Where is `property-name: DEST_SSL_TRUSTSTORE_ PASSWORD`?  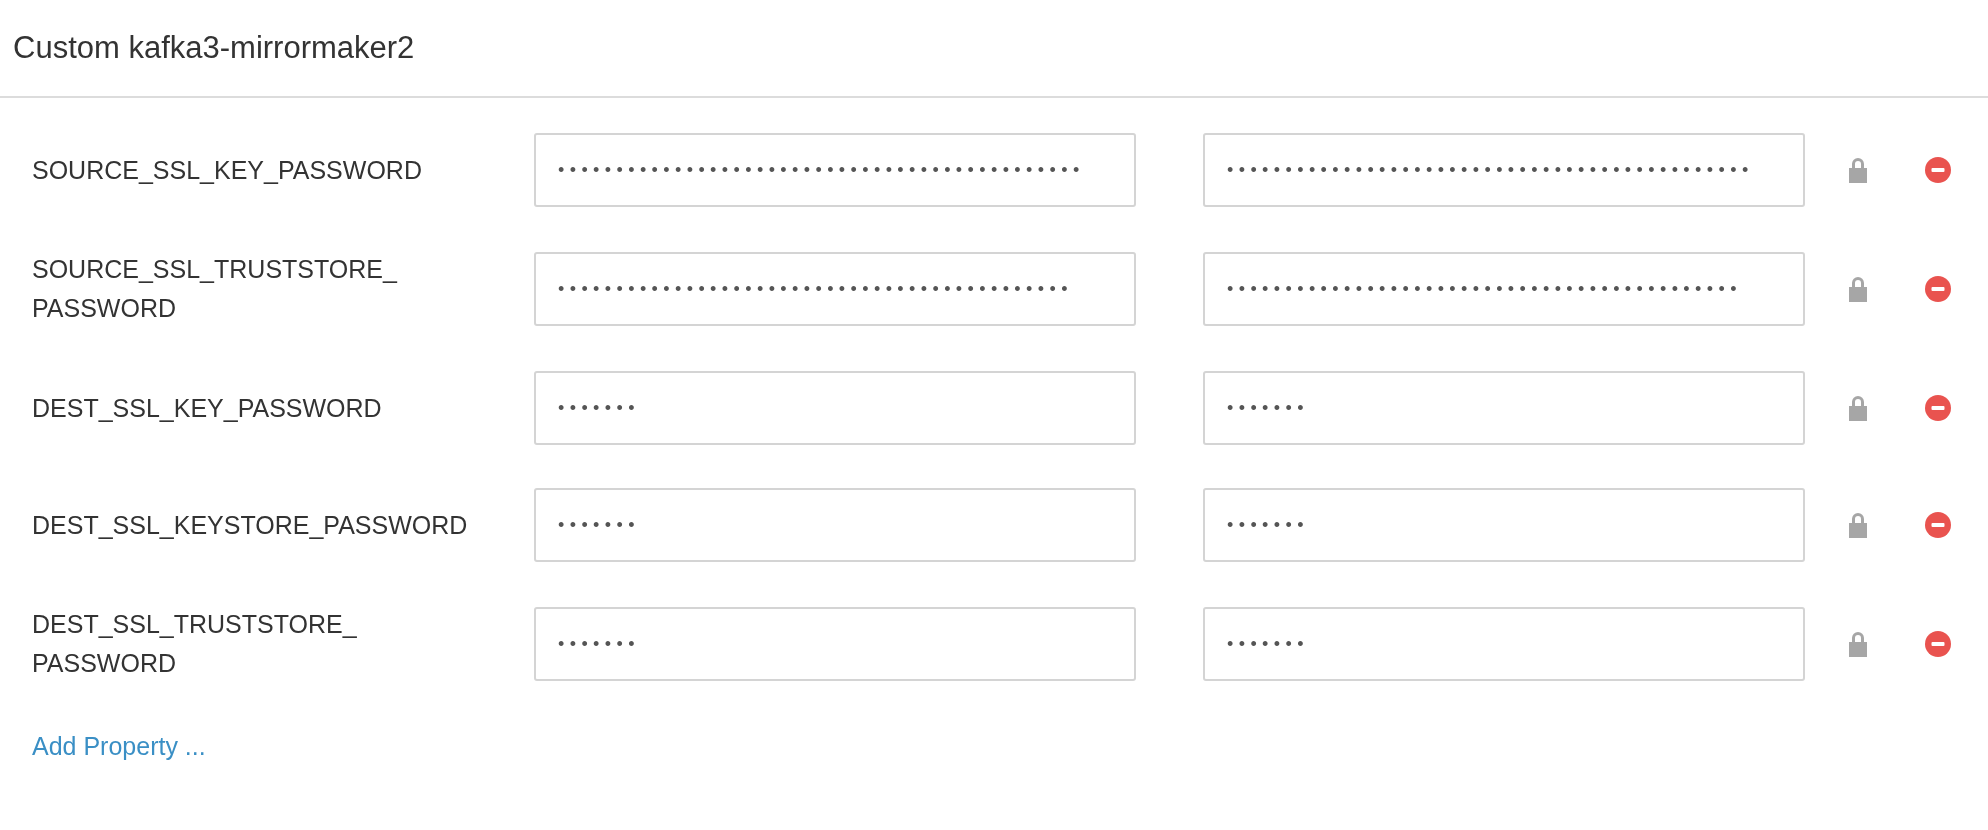
property-name: DEST_SSL_TRUSTSTORE_ PASSWORD is located at coordinates (195, 644).